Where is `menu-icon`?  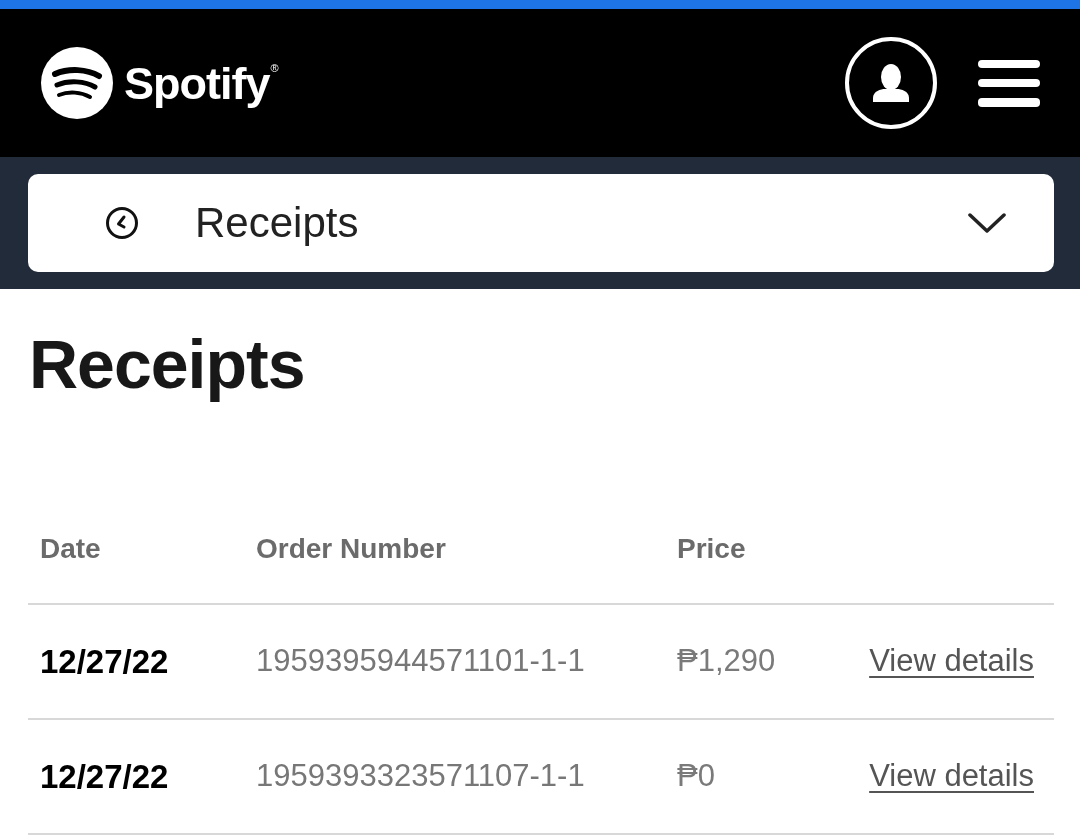
menu-icon is located at coordinates (1009, 83).